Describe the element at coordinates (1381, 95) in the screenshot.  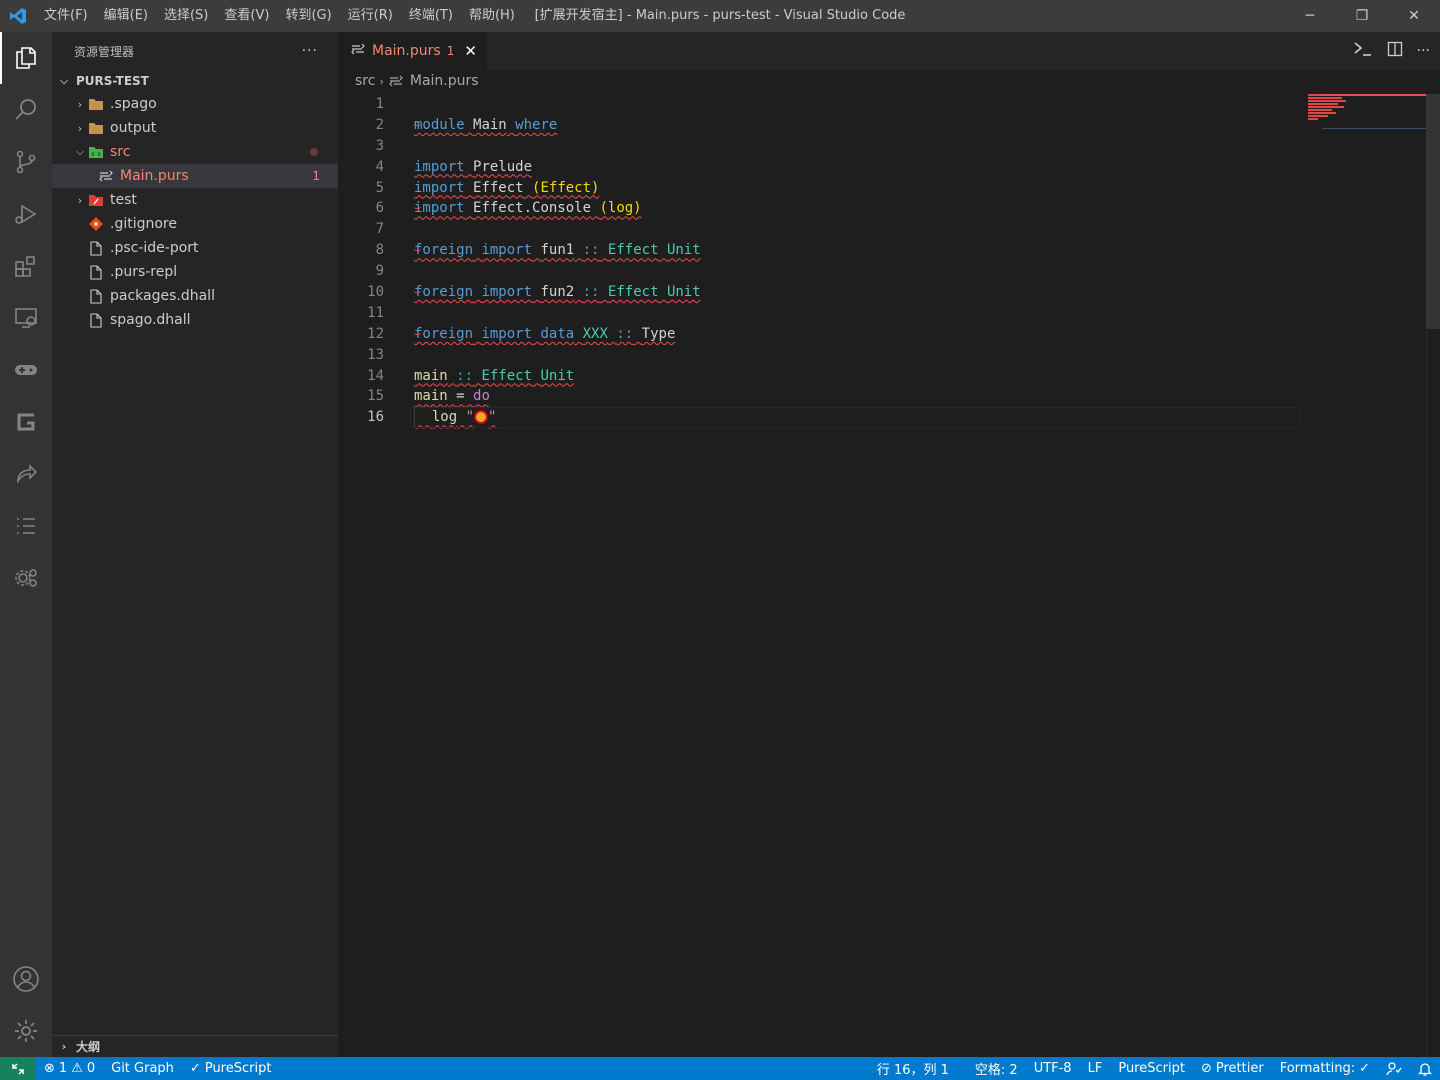
I see `scrollbar-error-marker` at that location.